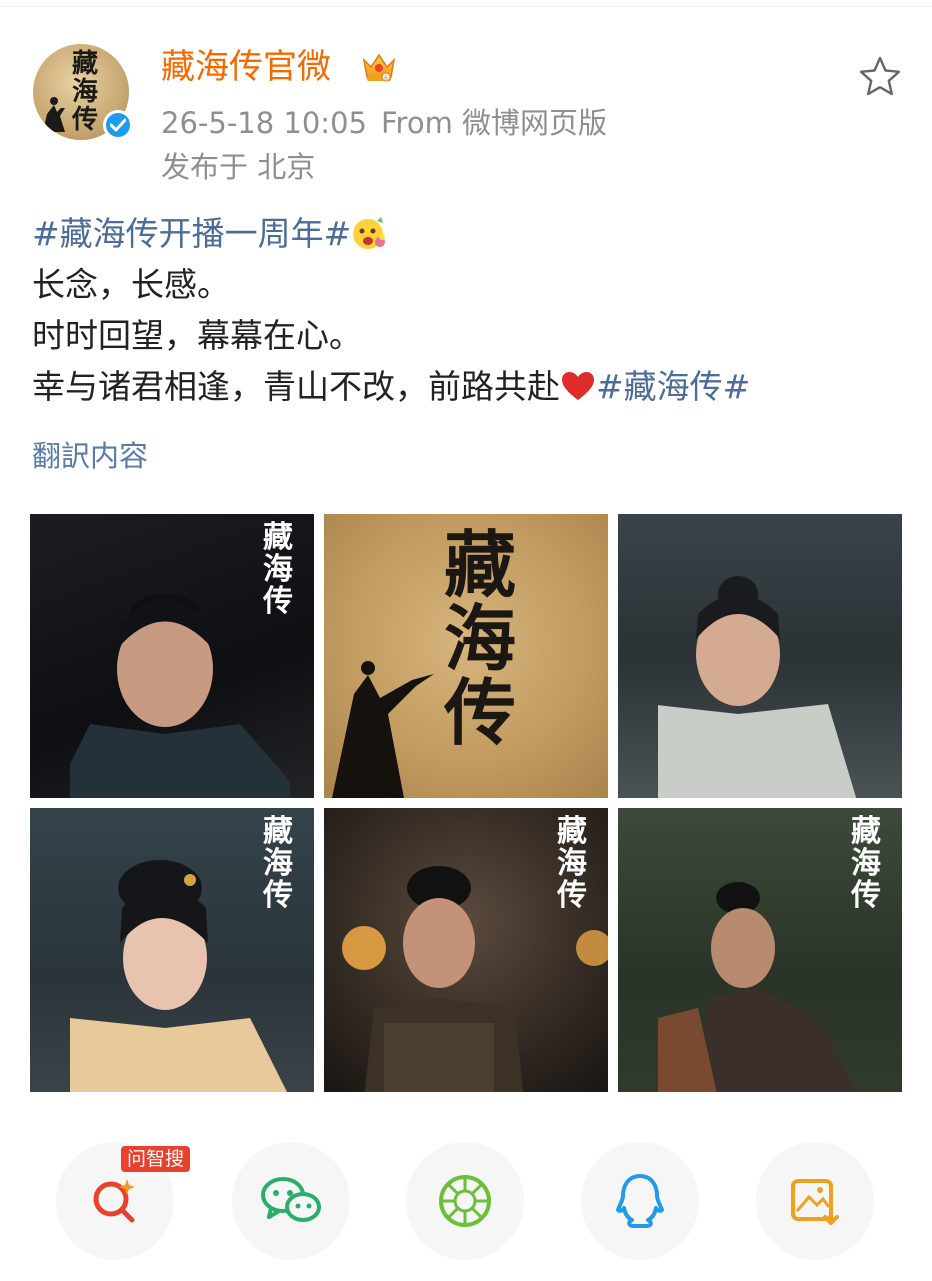  I want to click on photo-1: 藏海传, so click(172, 656).